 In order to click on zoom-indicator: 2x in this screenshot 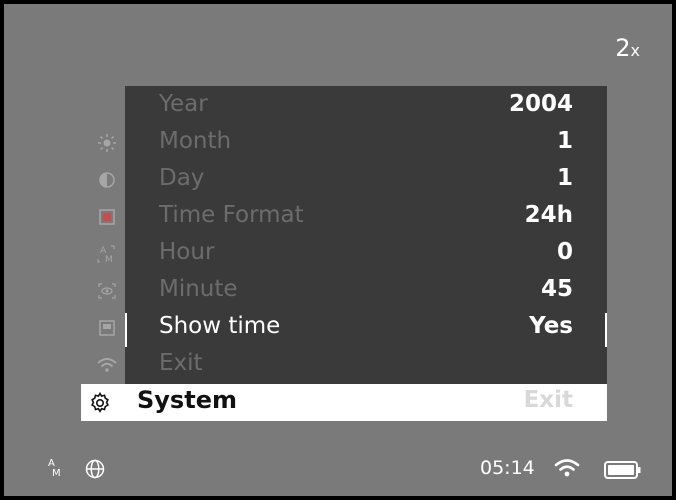, I will do `click(627, 48)`.